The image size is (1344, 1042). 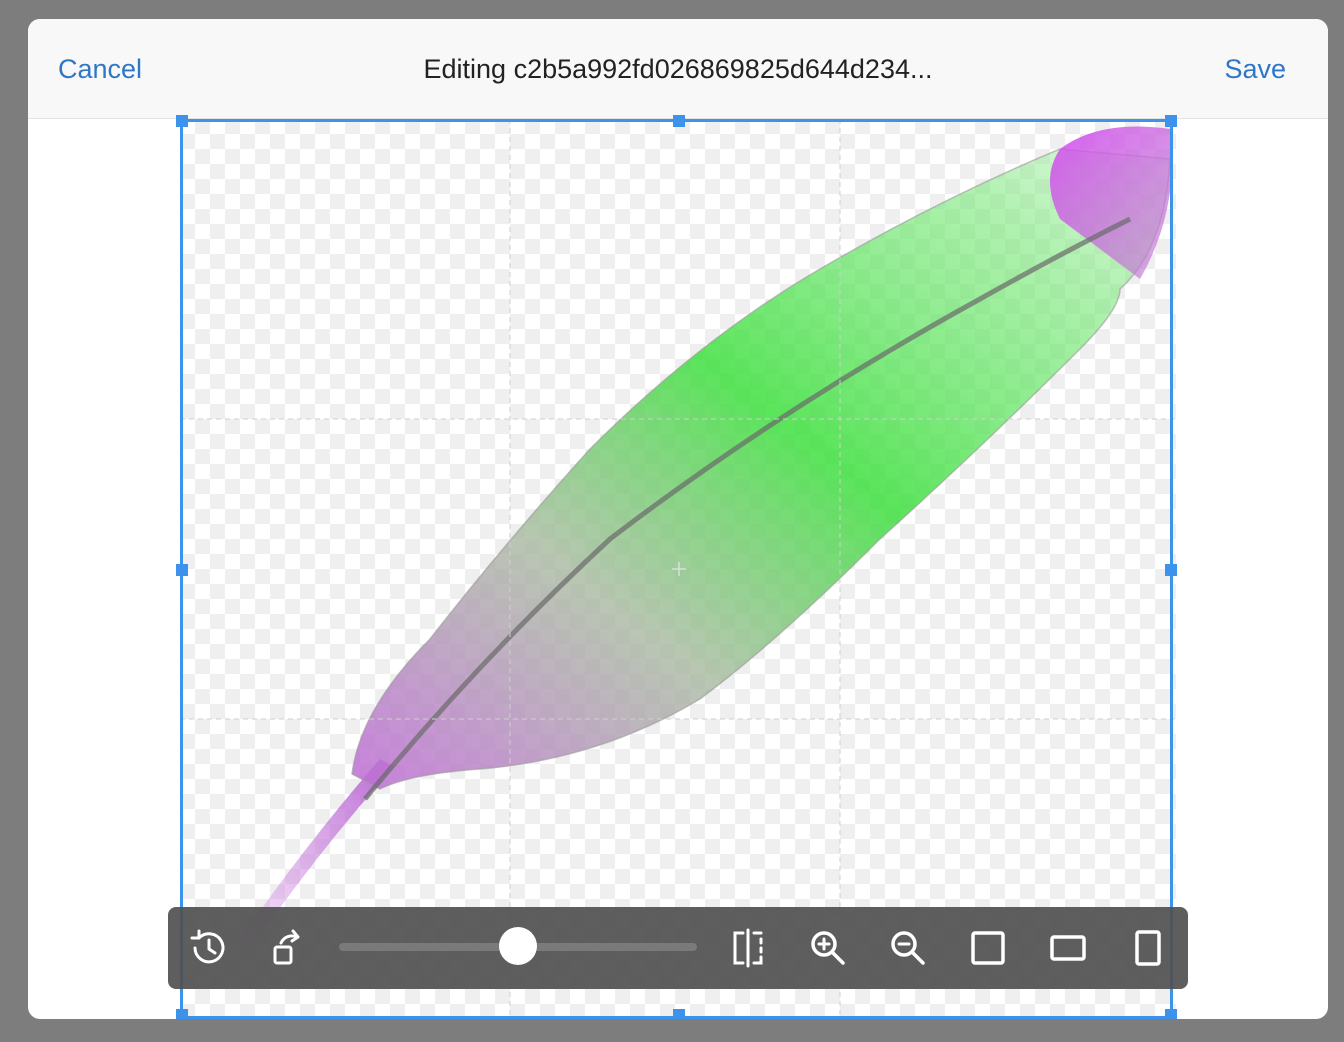 I want to click on flip-button, so click(x=748, y=948).